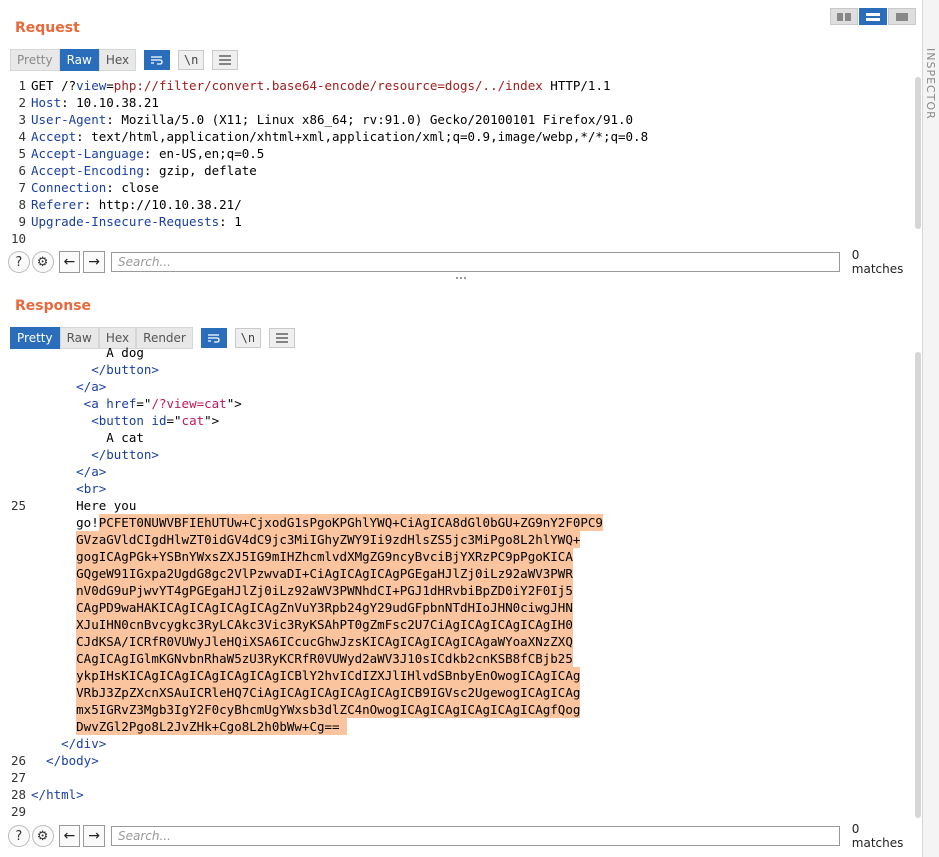 This screenshot has width=939, height=857. I want to click on request-tab-hex: Hex, so click(117, 60).